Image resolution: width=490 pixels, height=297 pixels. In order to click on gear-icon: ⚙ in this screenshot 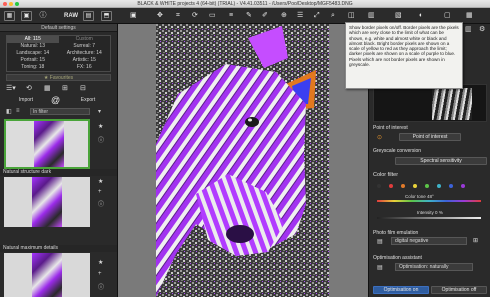, I will do `click(482, 29)`.